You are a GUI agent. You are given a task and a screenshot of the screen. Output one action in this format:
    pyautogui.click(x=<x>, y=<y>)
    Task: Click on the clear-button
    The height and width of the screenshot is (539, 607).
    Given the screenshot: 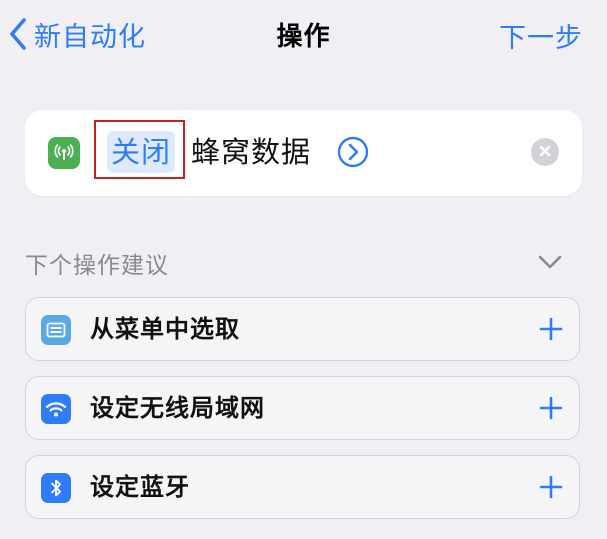 What is the action you would take?
    pyautogui.click(x=545, y=152)
    